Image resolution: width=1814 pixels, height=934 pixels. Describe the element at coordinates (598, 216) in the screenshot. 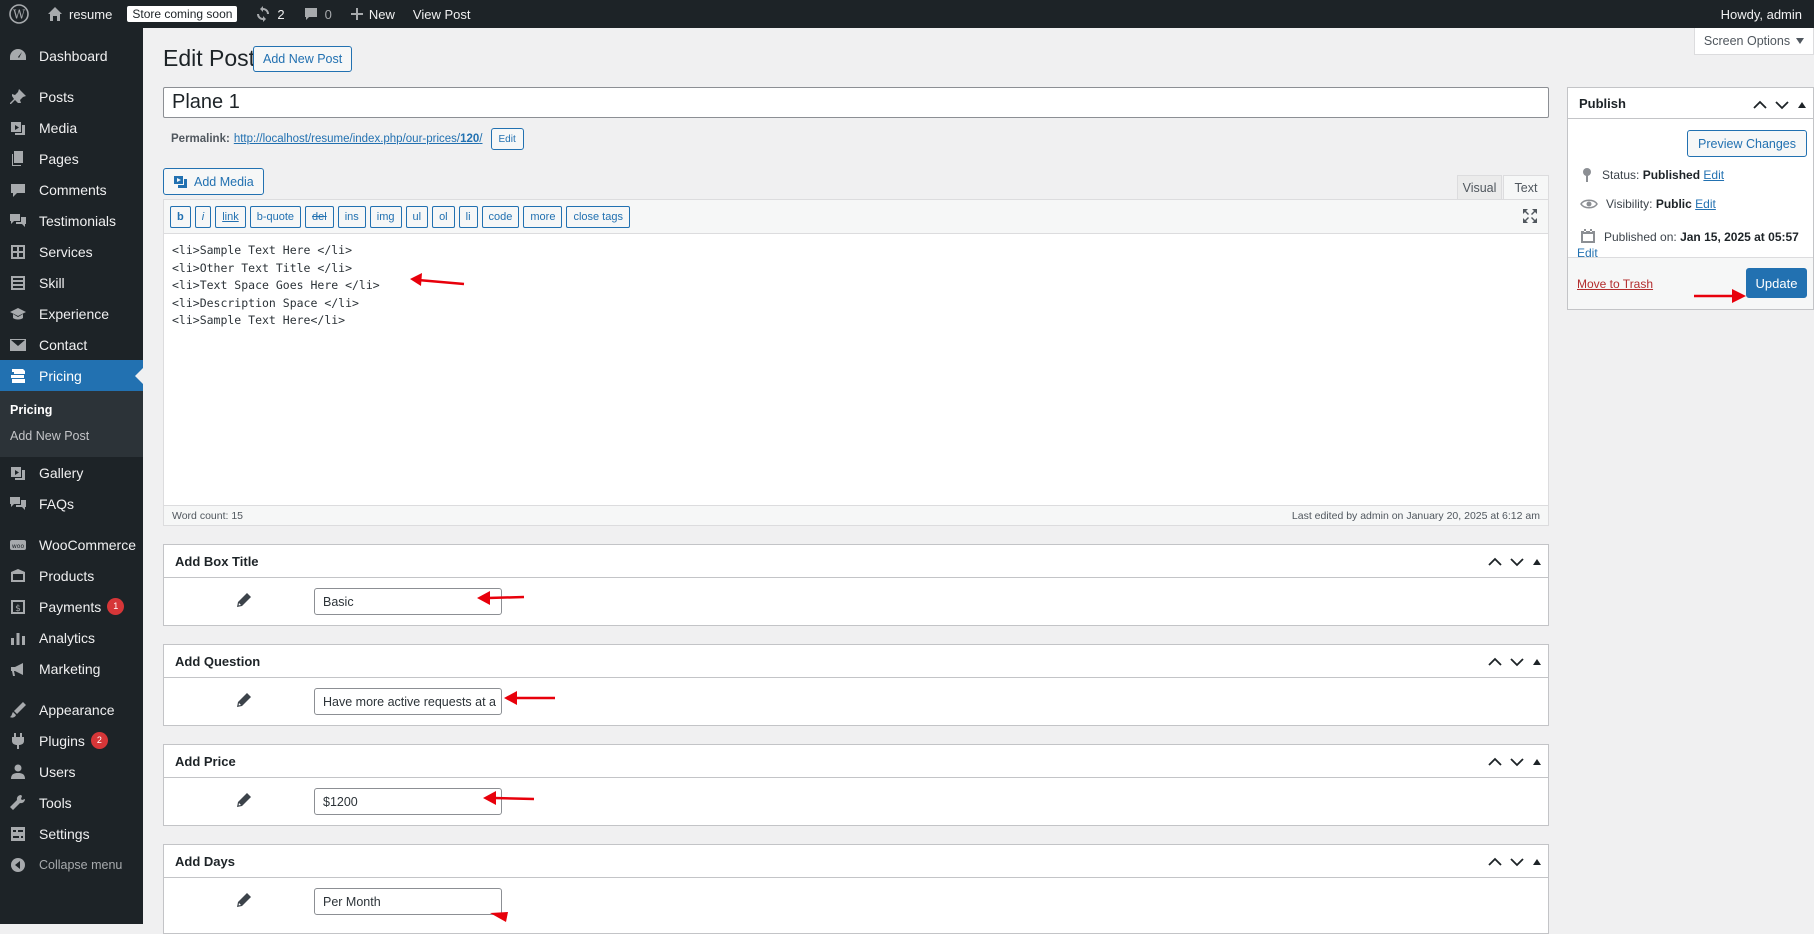

I see `qt-close-tags-button: close tags` at that location.